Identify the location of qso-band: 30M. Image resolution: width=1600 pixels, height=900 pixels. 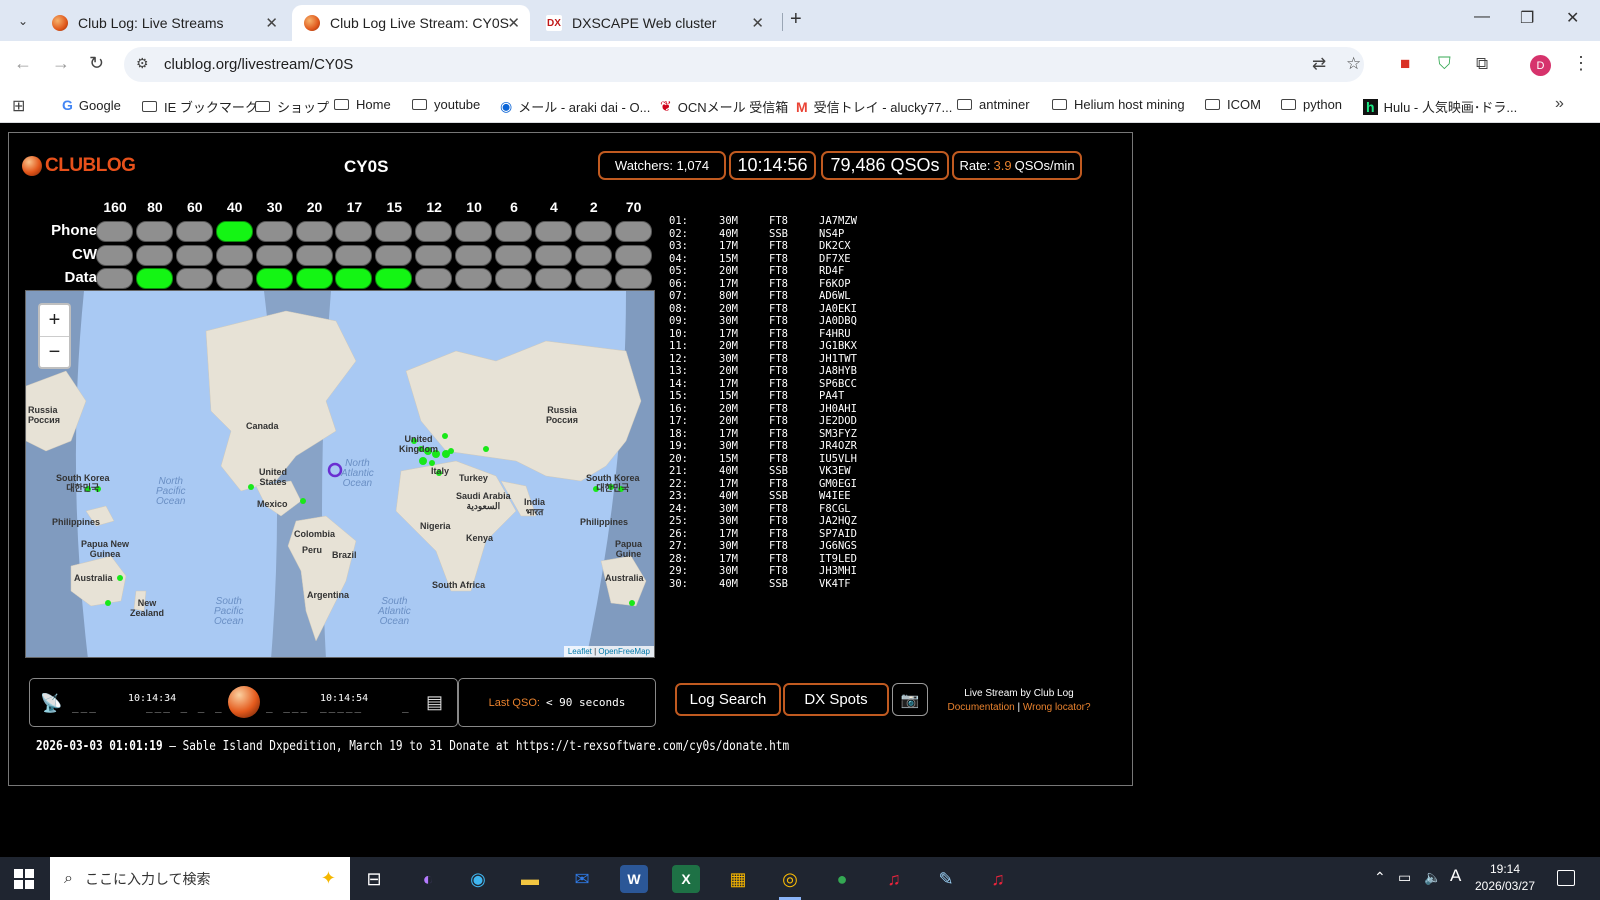
(728, 321).